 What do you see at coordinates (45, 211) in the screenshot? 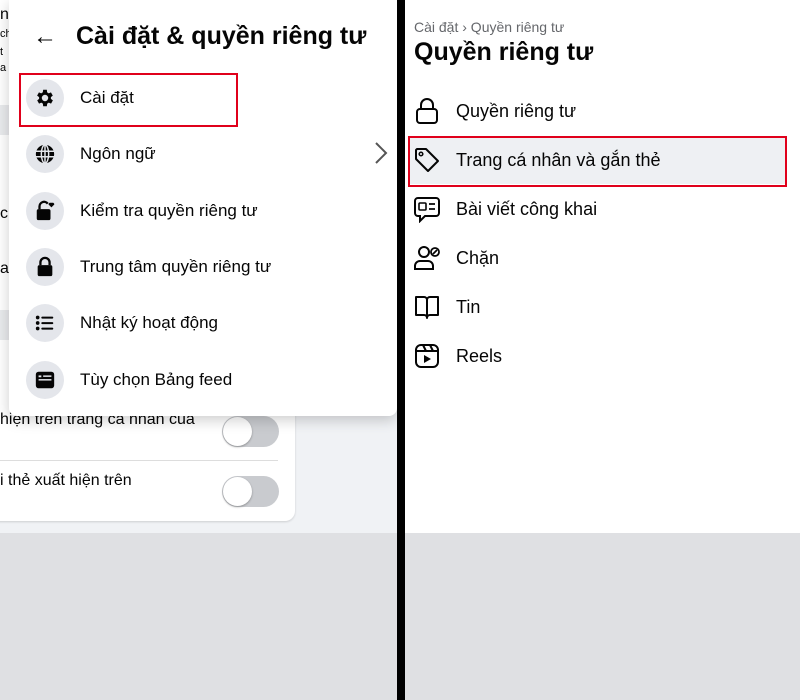
I see `lock-heart-icon` at bounding box center [45, 211].